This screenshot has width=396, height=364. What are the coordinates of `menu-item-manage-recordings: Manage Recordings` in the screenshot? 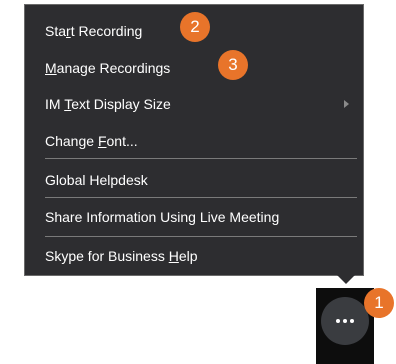 It's located at (199, 68).